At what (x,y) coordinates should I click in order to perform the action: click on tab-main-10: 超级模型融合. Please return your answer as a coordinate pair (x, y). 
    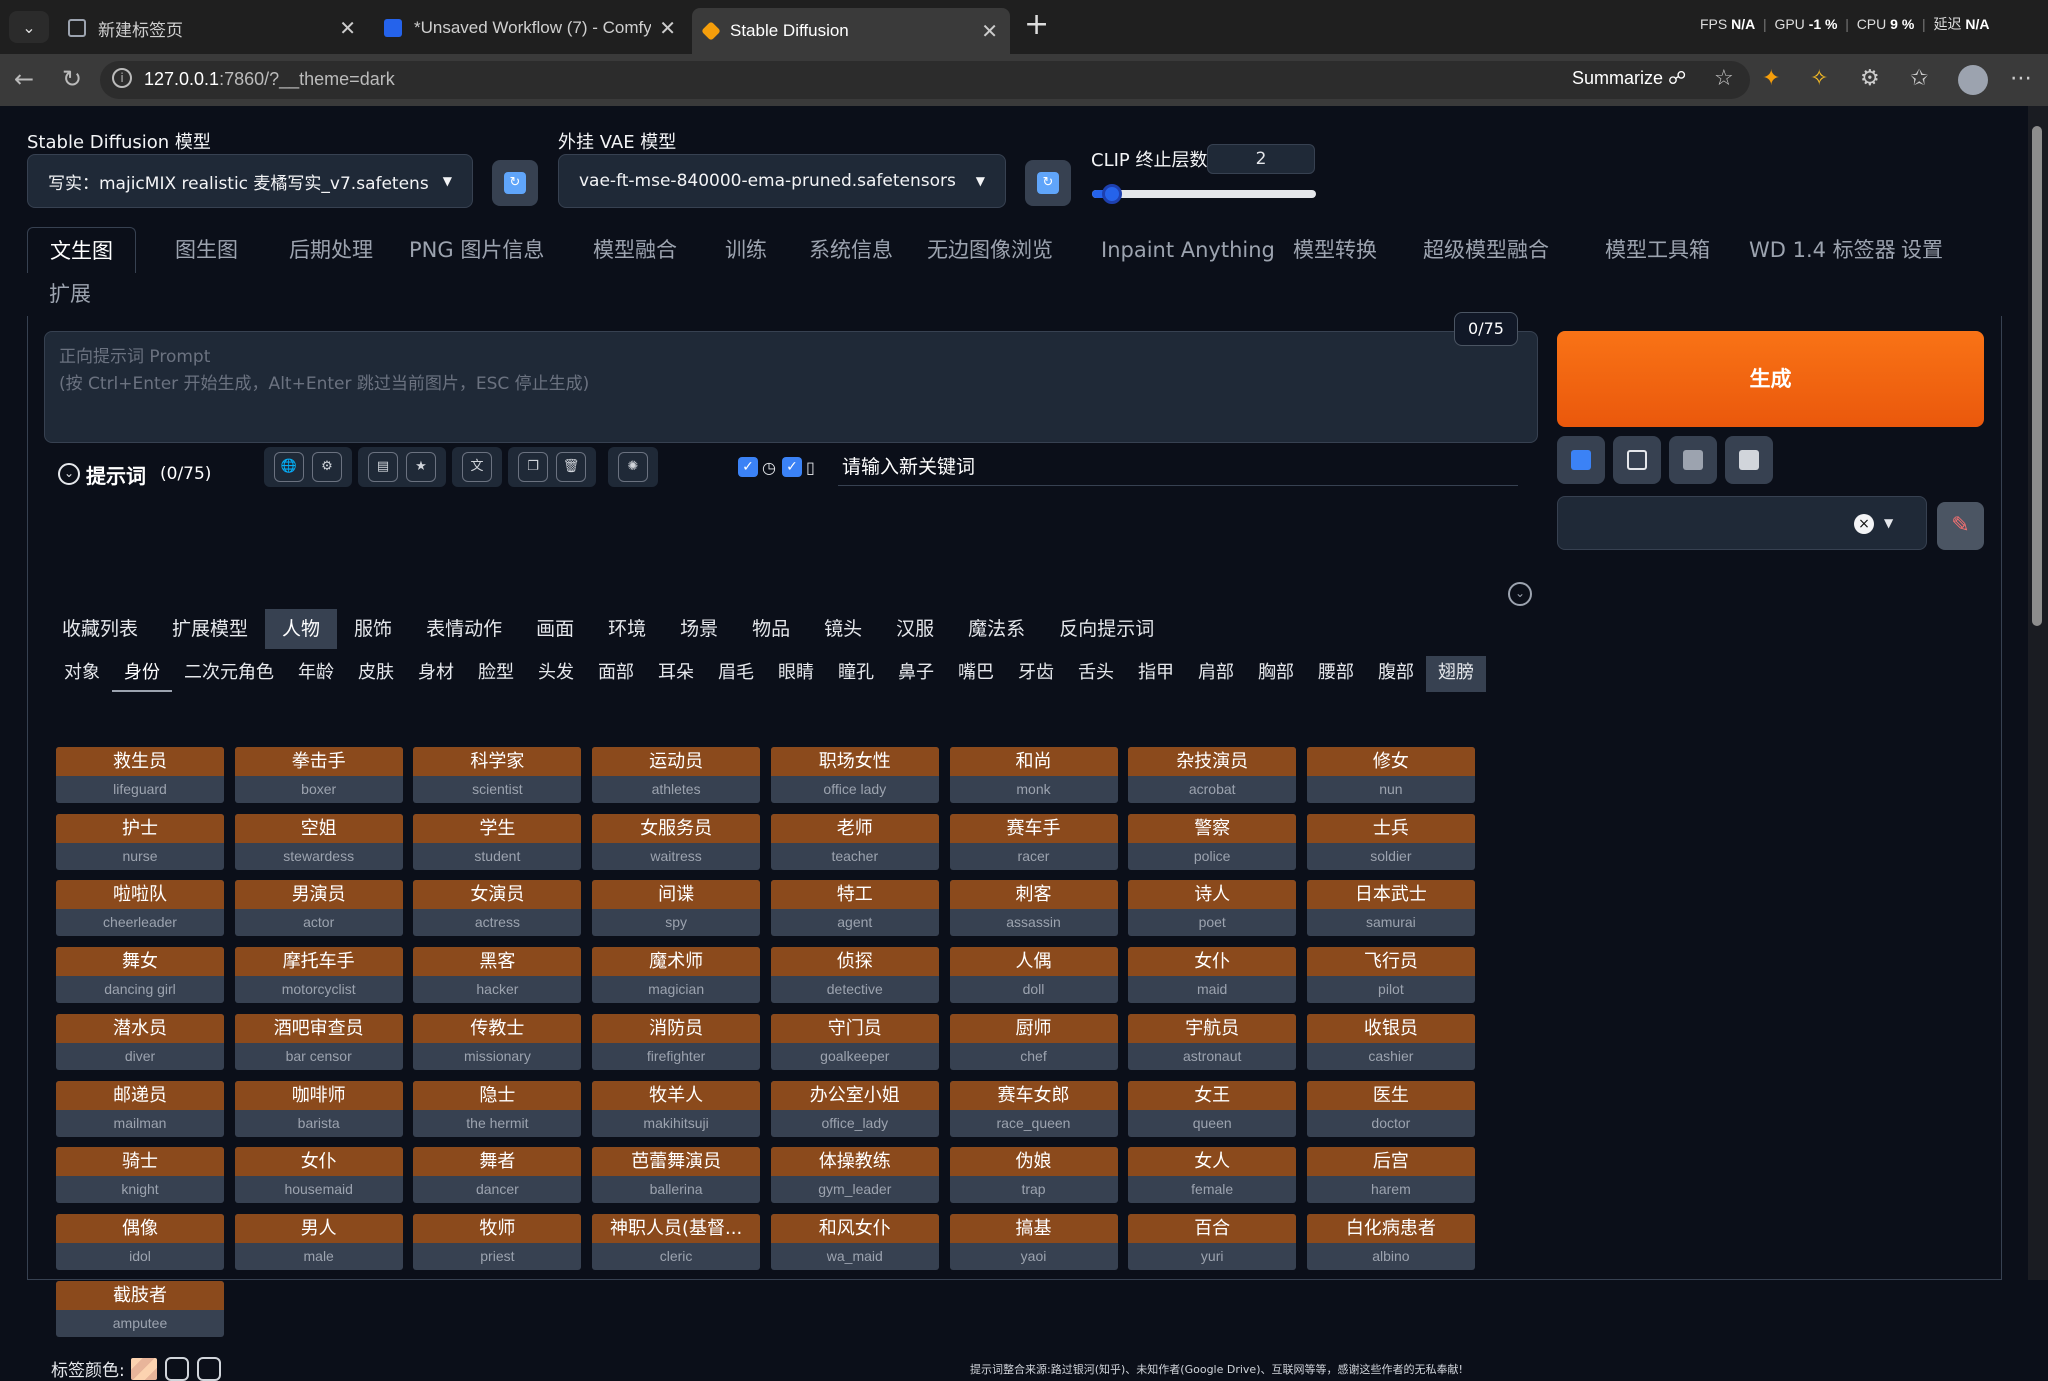
    Looking at the image, I should click on (1486, 250).